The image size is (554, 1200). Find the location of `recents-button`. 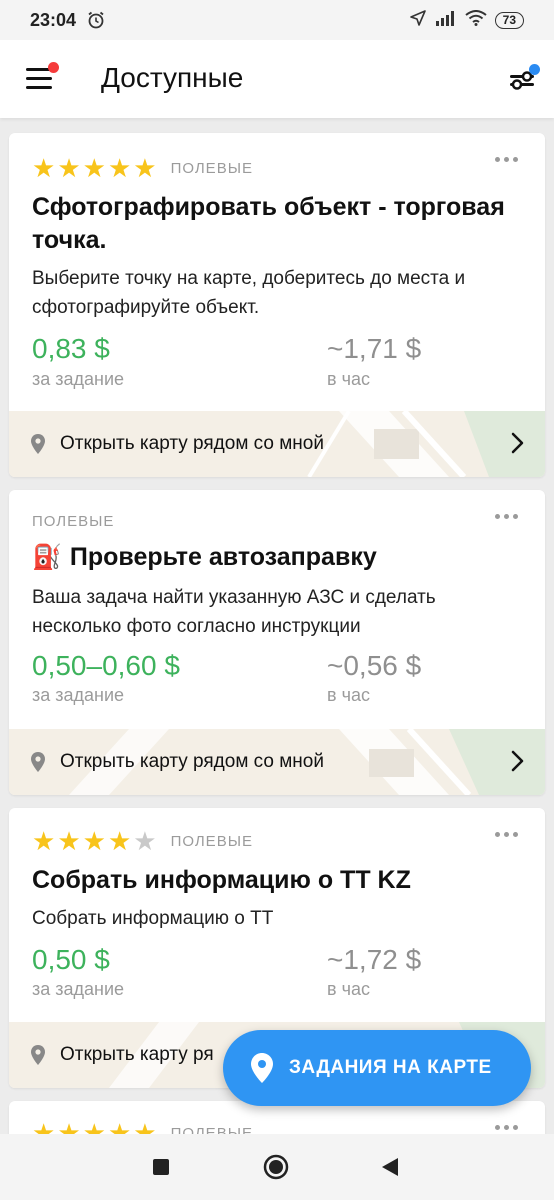

recents-button is located at coordinates (161, 1169).